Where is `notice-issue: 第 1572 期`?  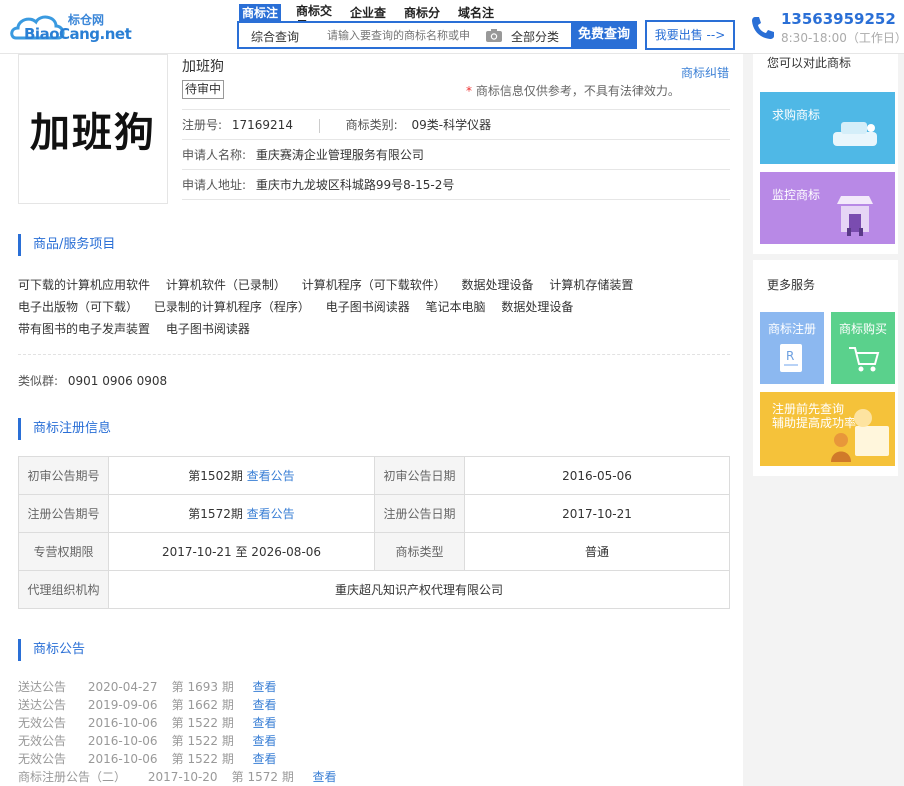 notice-issue: 第 1572 期 is located at coordinates (262, 777).